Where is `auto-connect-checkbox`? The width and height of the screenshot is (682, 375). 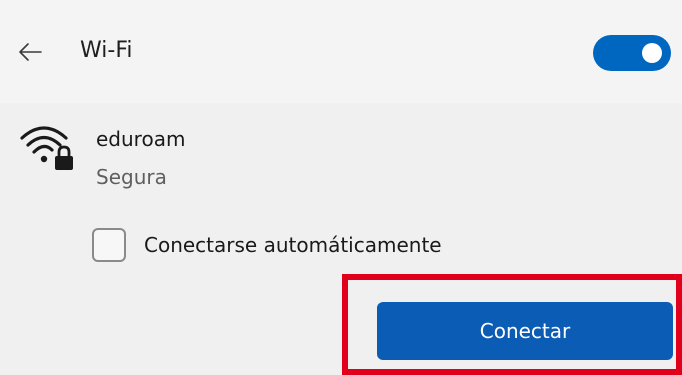
auto-connect-checkbox is located at coordinates (109, 245).